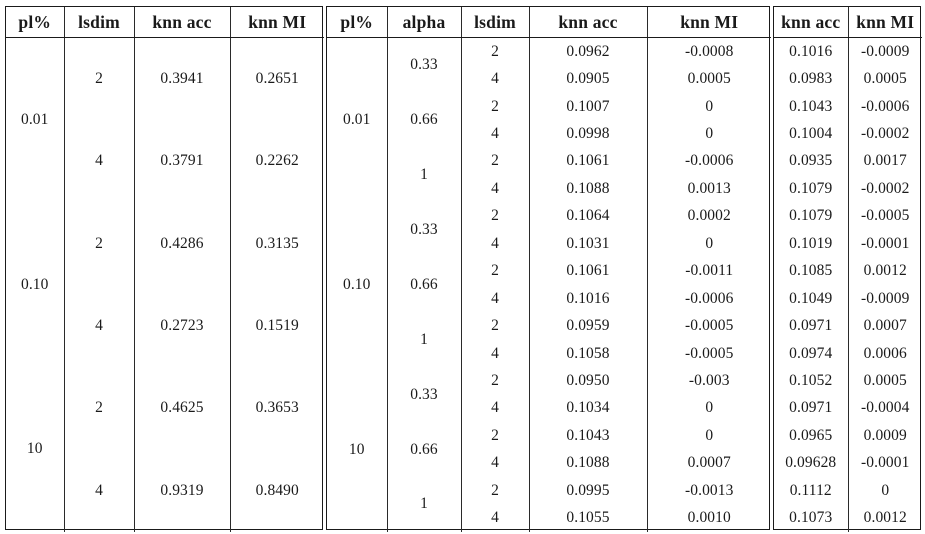  Describe the element at coordinates (588, 216) in the screenshot. I see `cell-knn-acc: 0.1064` at that location.